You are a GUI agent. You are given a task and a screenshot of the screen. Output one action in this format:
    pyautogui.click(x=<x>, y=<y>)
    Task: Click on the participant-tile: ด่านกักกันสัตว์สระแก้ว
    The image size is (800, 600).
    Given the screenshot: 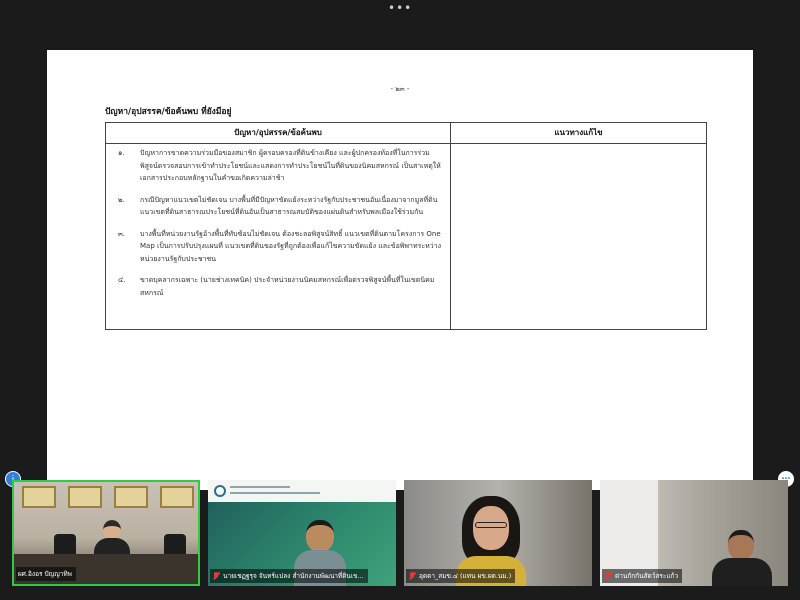 What is the action you would take?
    pyautogui.click(x=694, y=533)
    